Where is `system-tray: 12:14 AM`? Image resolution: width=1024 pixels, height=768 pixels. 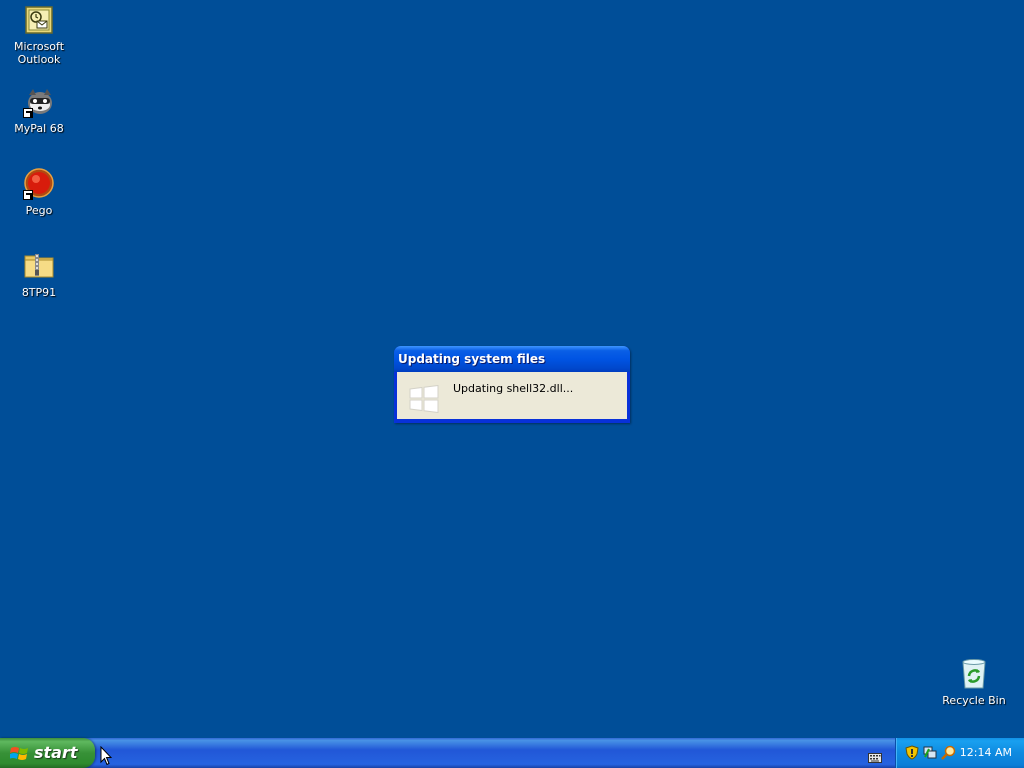 system-tray: 12:14 AM is located at coordinates (959, 753).